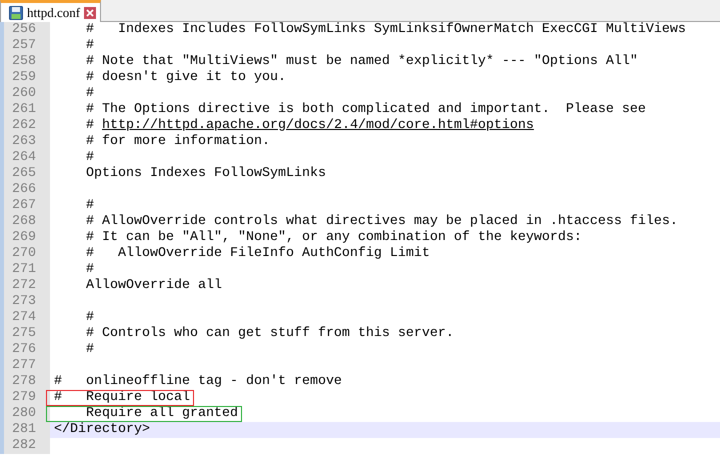  Describe the element at coordinates (27, 334) in the screenshot. I see `line-number: 275` at that location.